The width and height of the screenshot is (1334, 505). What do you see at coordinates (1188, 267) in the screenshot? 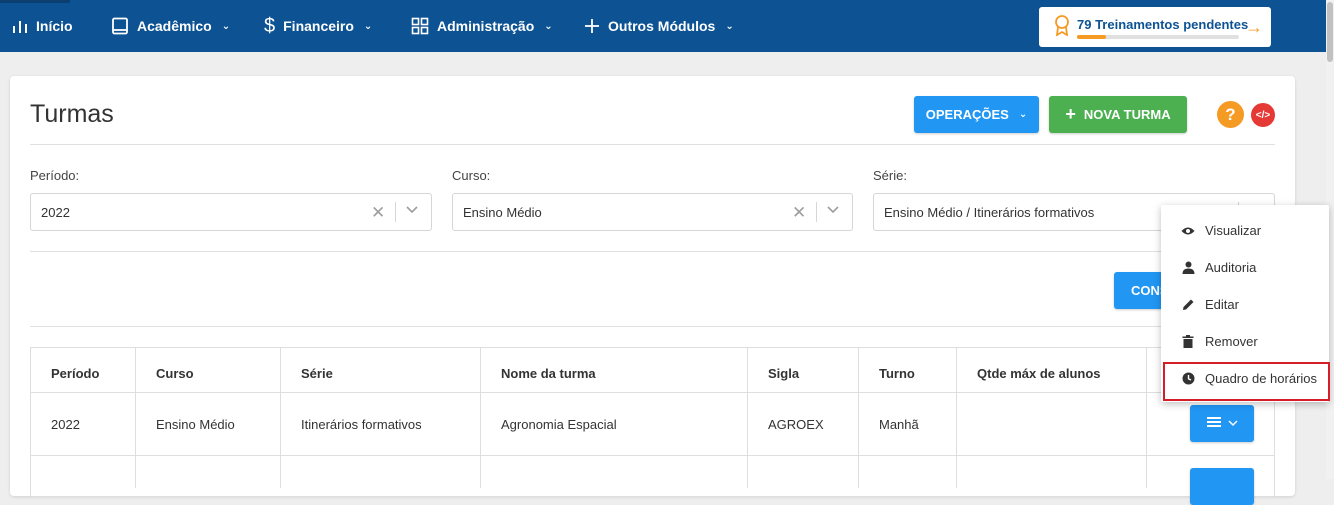
I see `user-icon` at bounding box center [1188, 267].